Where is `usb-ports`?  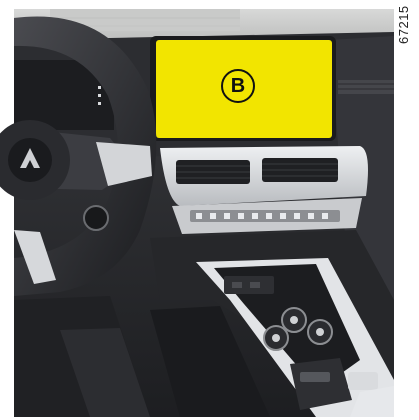
usb-ports is located at coordinates (249, 285).